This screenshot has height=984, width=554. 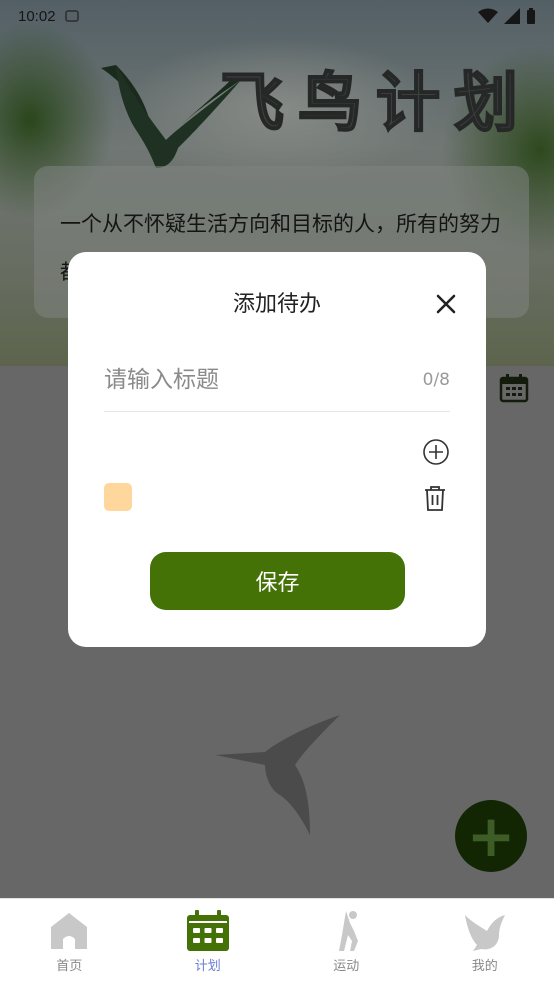 What do you see at coordinates (69, 966) in the screenshot?
I see `nav-label-home: 首页` at bounding box center [69, 966].